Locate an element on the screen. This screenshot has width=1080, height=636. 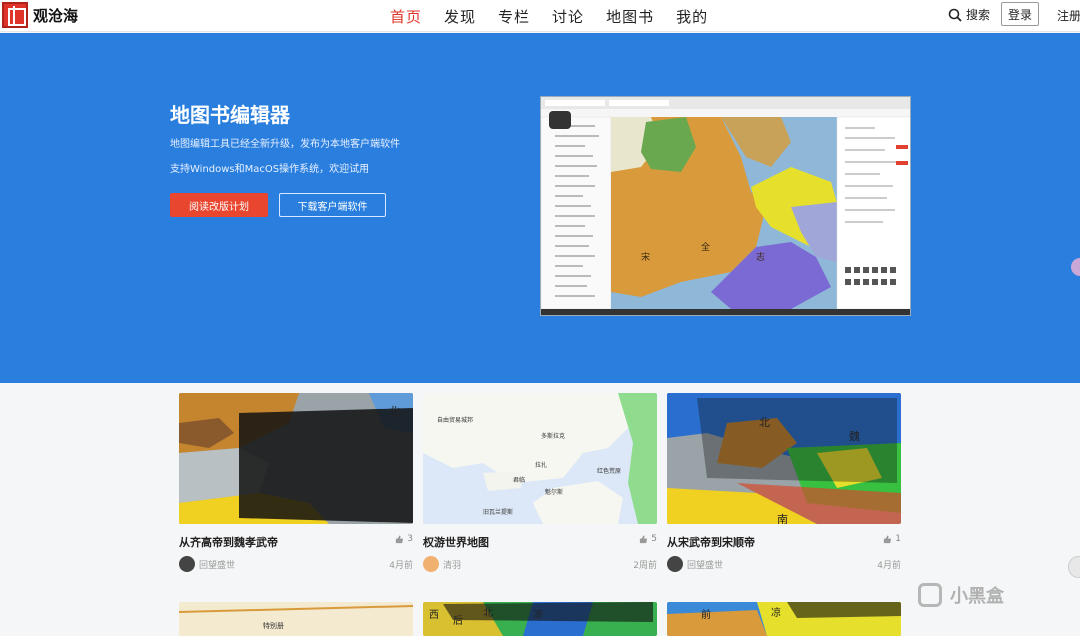
nav-item-mine: 我的 is located at coordinates (692, 16).